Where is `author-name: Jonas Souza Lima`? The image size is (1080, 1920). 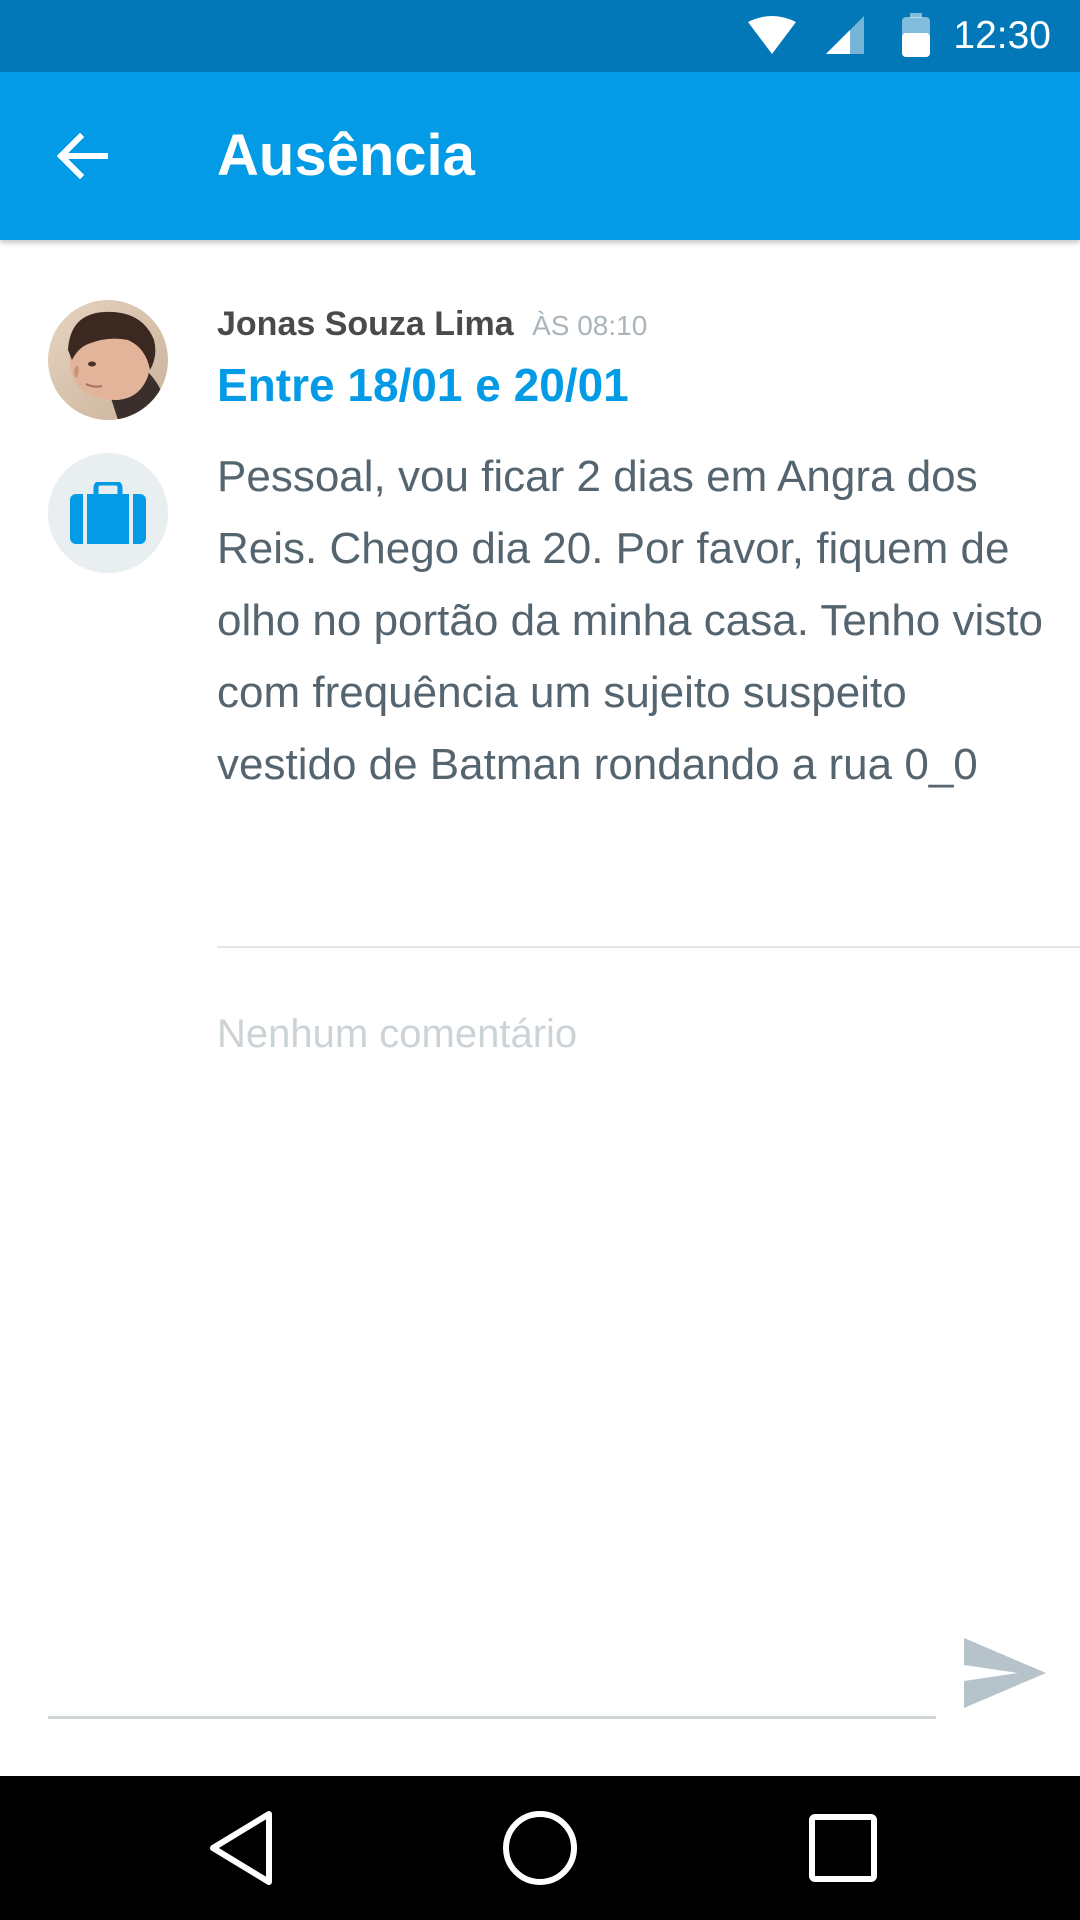 author-name: Jonas Souza Lima is located at coordinates (365, 324).